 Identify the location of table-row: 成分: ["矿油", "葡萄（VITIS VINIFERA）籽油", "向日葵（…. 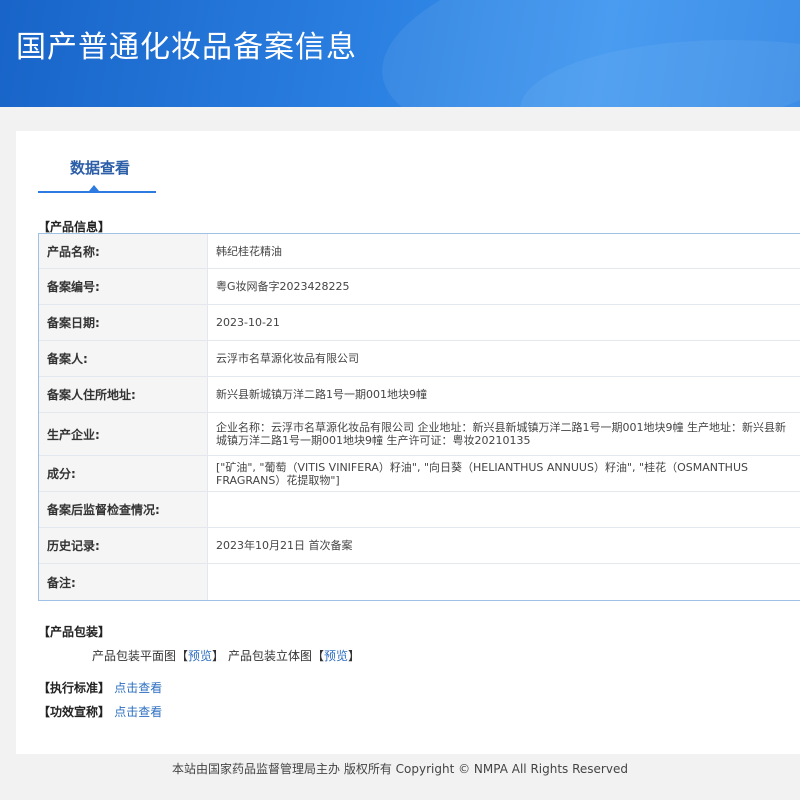
(419, 474).